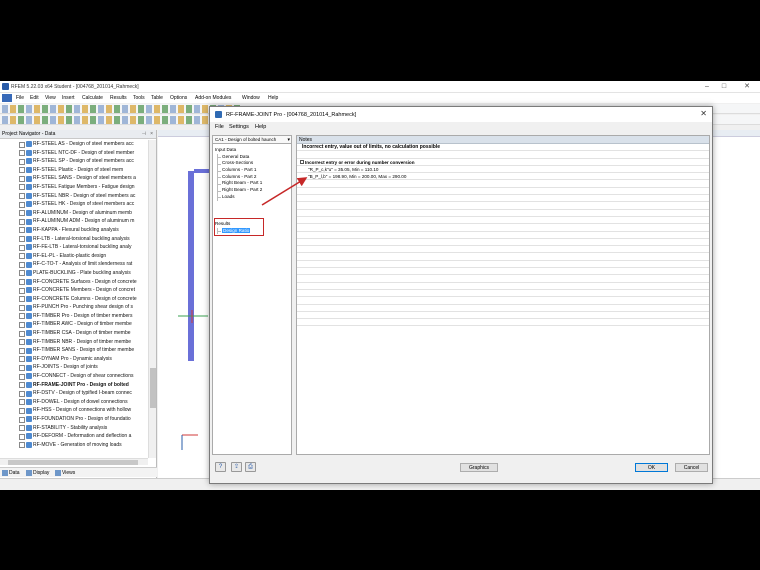  What do you see at coordinates (50, 98) in the screenshot?
I see `menu-view: View` at bounding box center [50, 98].